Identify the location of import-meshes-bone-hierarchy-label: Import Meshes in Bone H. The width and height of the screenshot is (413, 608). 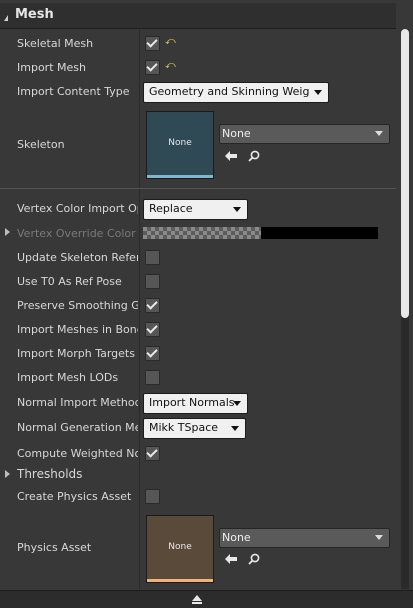
(77, 329).